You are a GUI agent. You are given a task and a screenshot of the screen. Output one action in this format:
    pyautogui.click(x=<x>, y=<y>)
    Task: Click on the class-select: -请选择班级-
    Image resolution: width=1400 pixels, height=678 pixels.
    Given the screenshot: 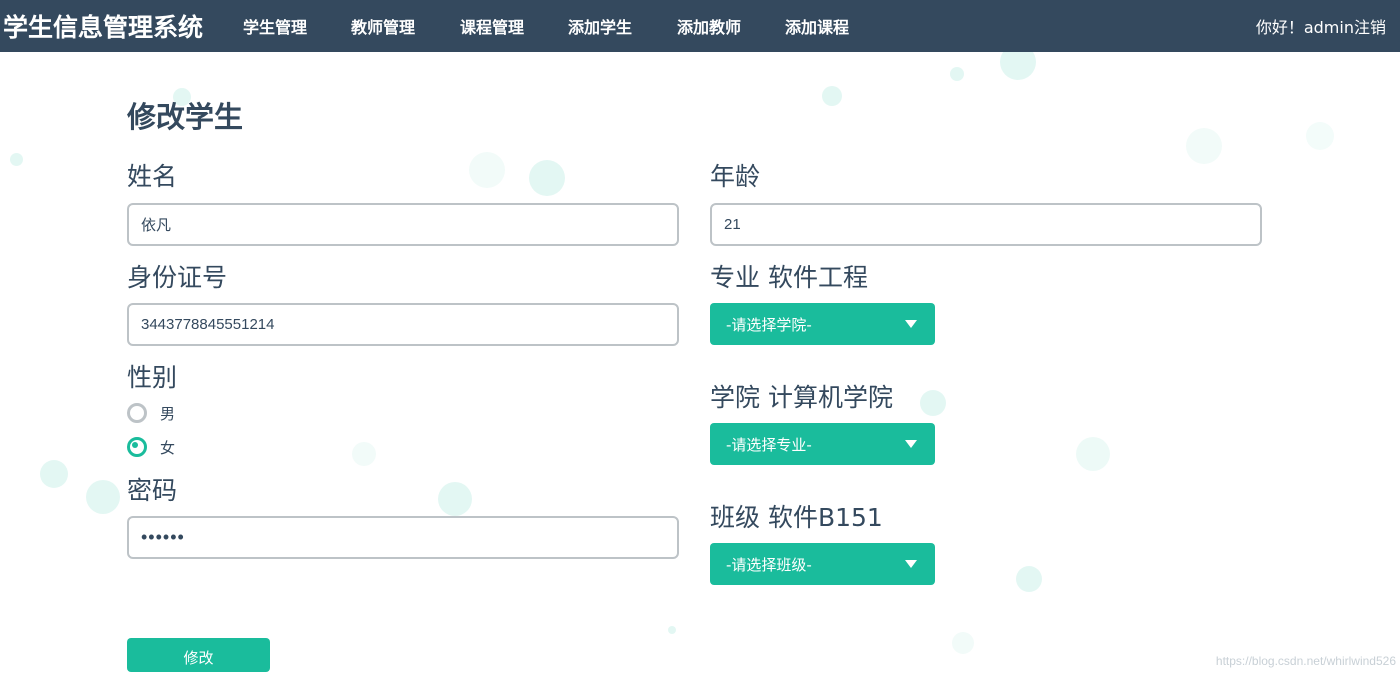 What is the action you would take?
    pyautogui.click(x=822, y=564)
    